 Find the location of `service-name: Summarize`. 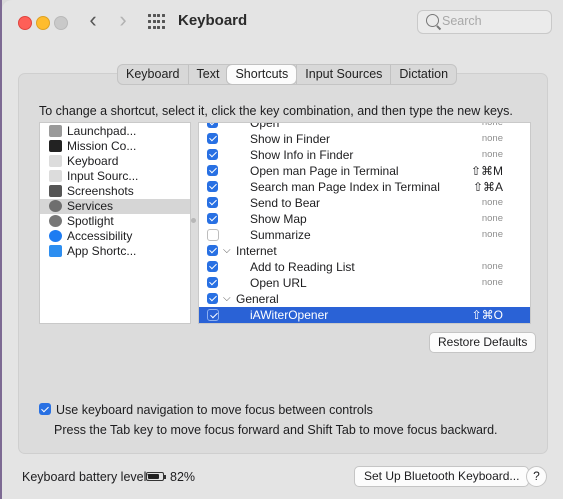

service-name: Summarize is located at coordinates (280, 235).